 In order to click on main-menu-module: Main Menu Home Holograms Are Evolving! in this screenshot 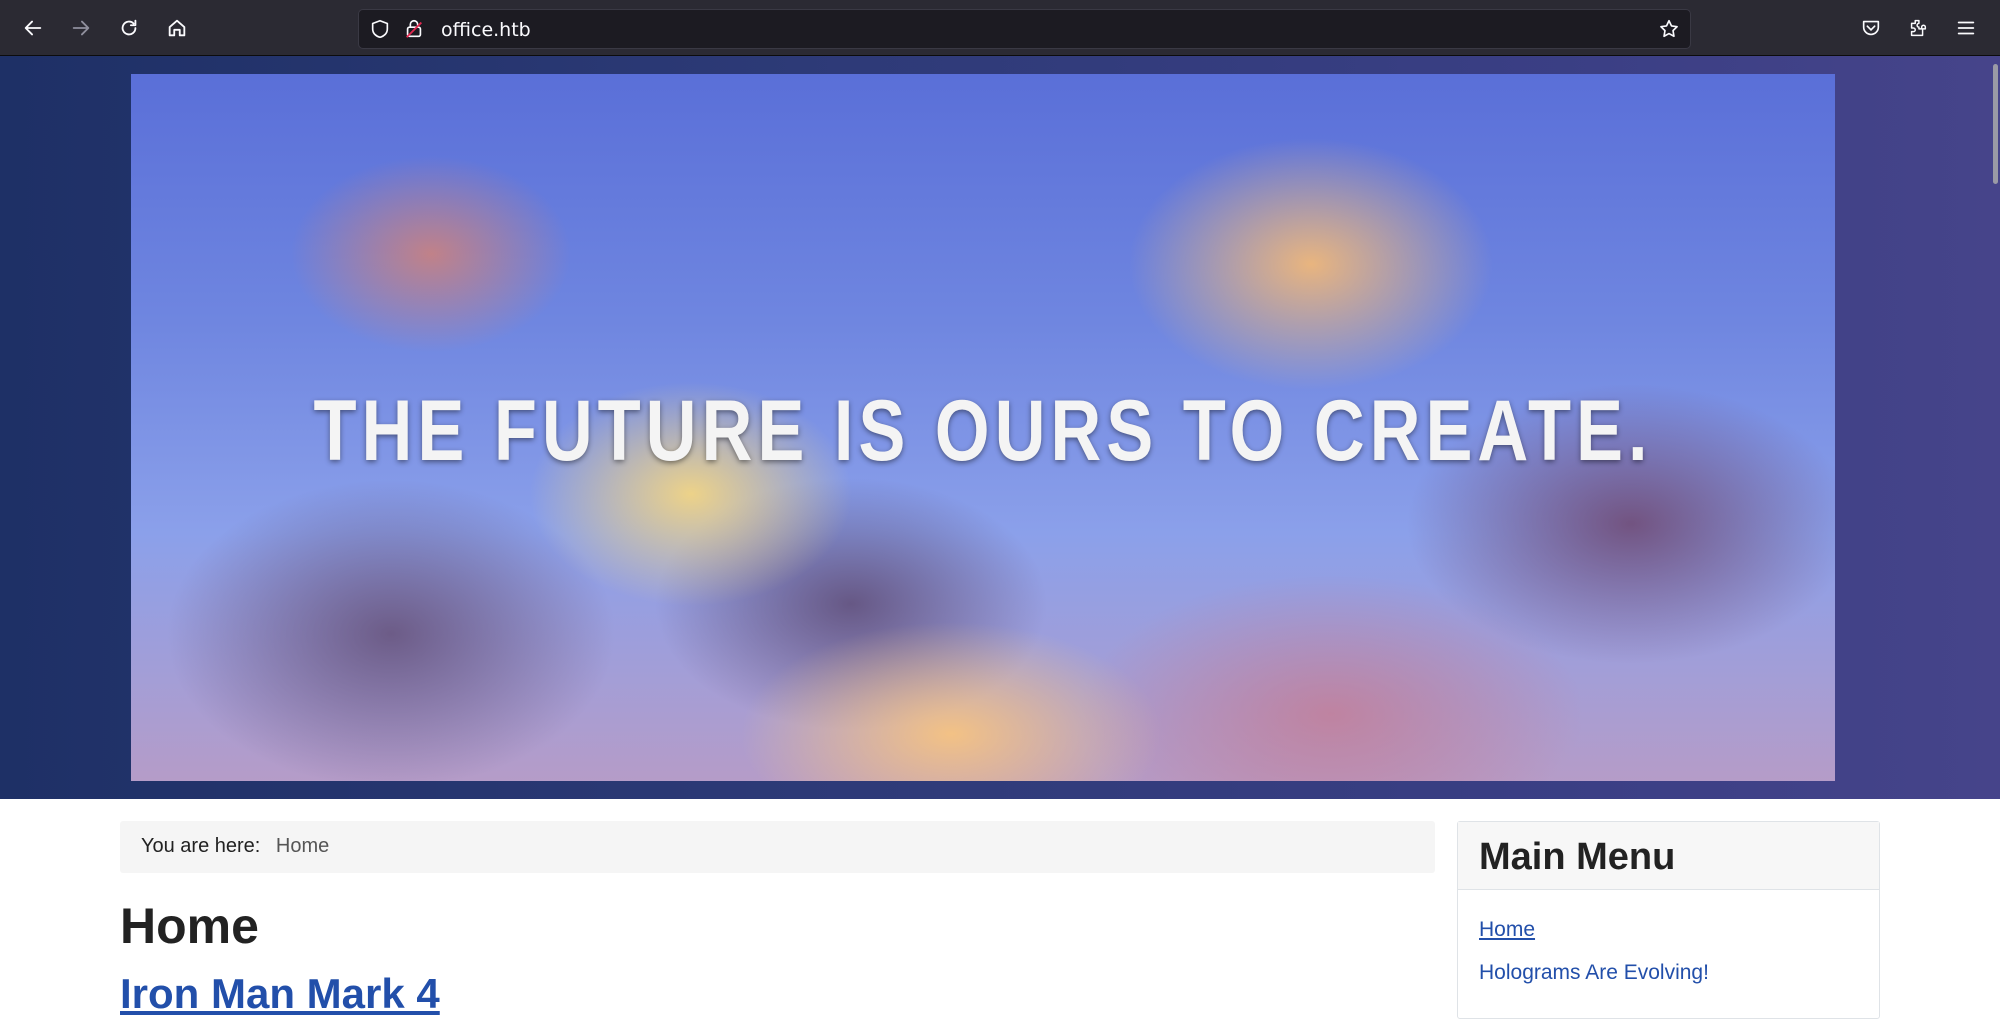, I will do `click(1668, 920)`.